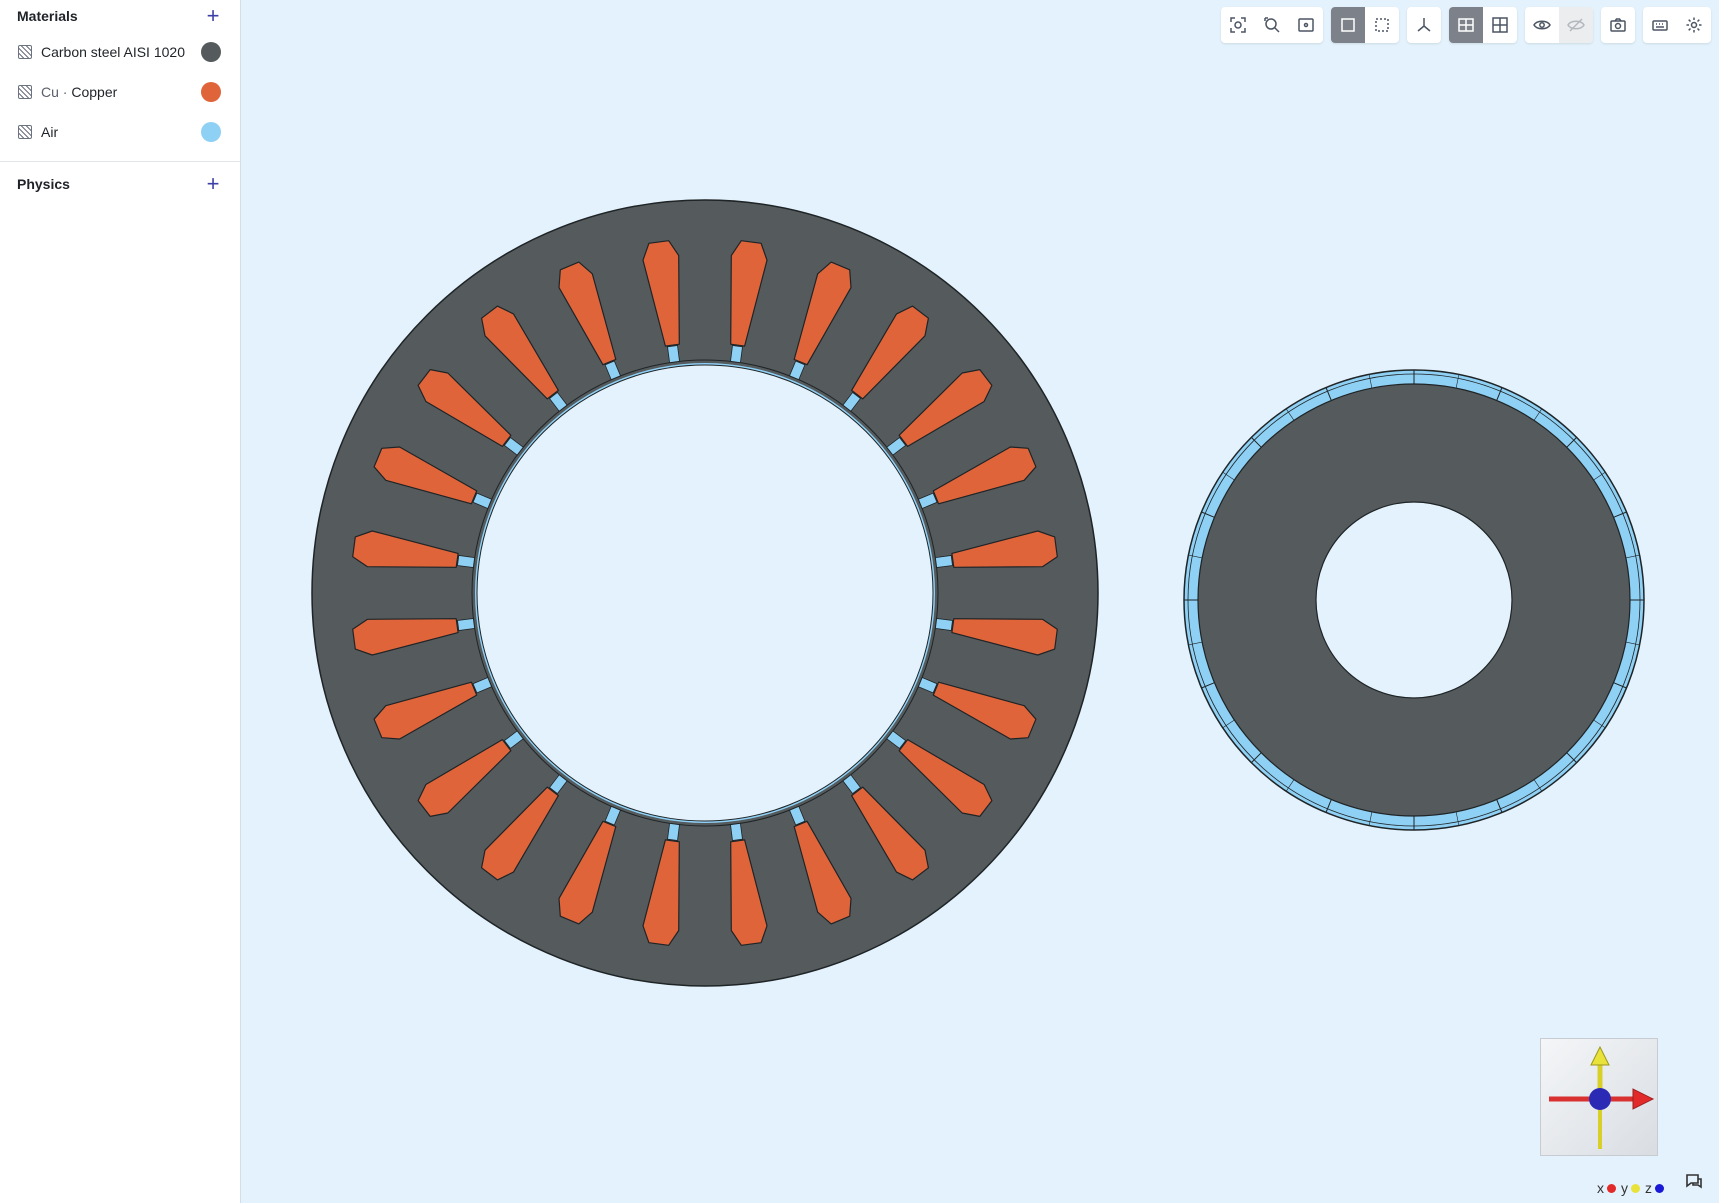 The height and width of the screenshot is (1203, 1719). I want to click on grid-view-button, so click(1500, 25).